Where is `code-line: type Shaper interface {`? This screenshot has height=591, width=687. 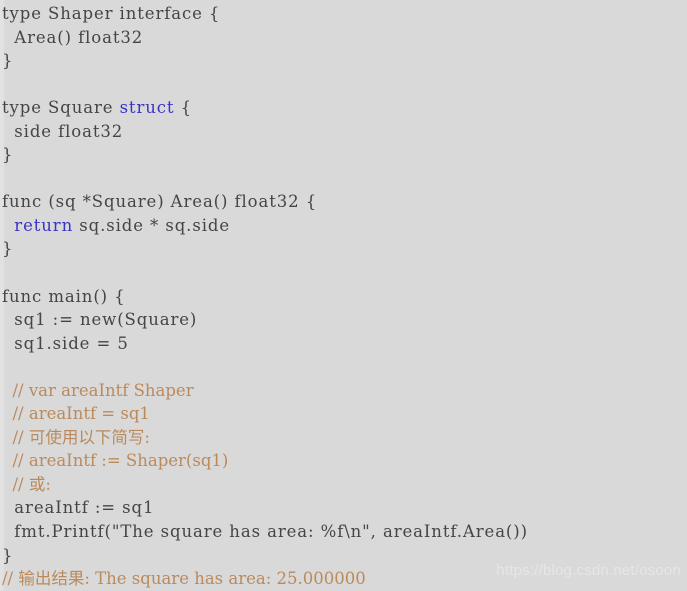
code-line: type Shaper interface { is located at coordinates (343, 14).